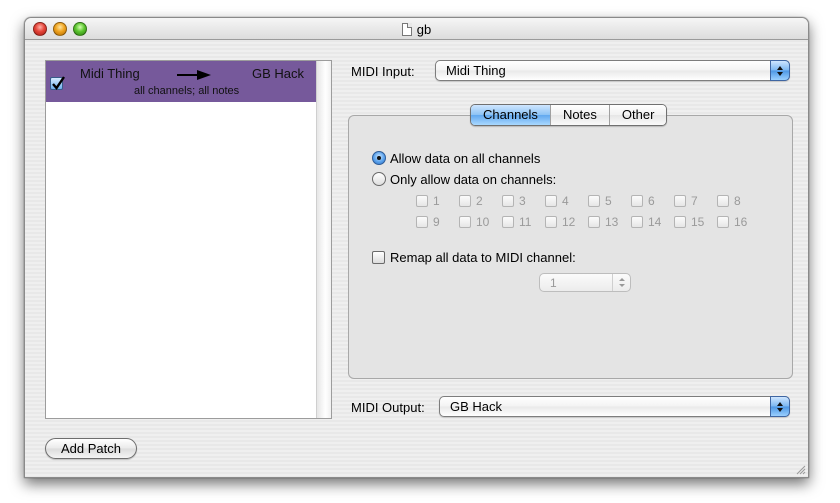  What do you see at coordinates (436, 222) in the screenshot?
I see `channel-label-9: 9` at bounding box center [436, 222].